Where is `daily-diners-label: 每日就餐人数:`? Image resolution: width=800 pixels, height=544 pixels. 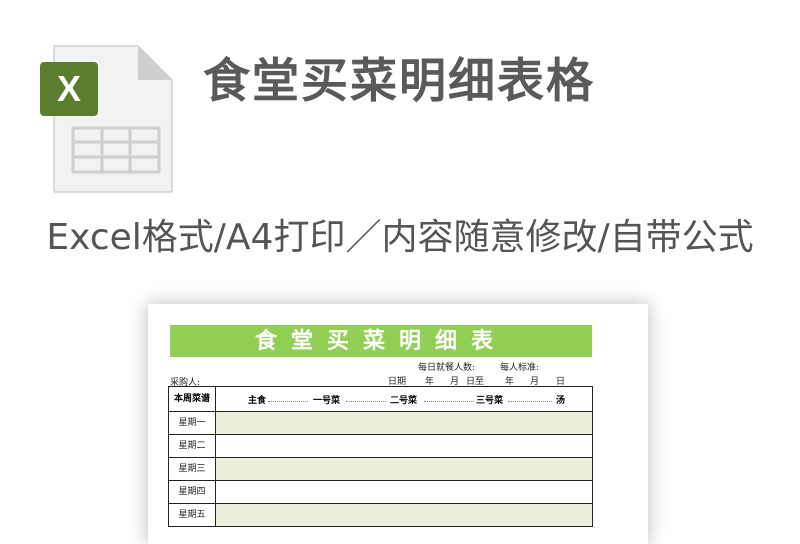 daily-diners-label: 每日就餐人数: is located at coordinates (447, 368).